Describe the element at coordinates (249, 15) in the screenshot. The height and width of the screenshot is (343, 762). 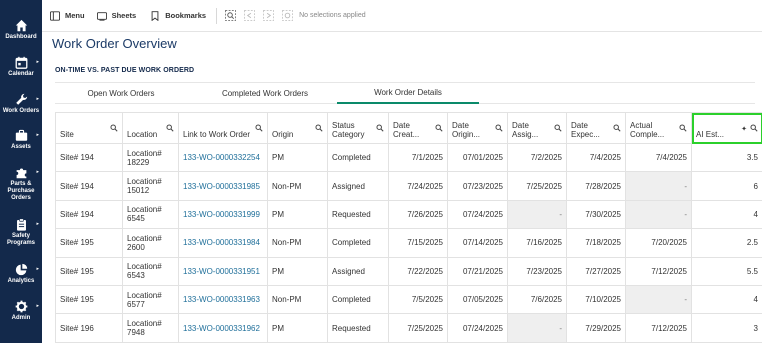
I see `step-back-icon` at that location.